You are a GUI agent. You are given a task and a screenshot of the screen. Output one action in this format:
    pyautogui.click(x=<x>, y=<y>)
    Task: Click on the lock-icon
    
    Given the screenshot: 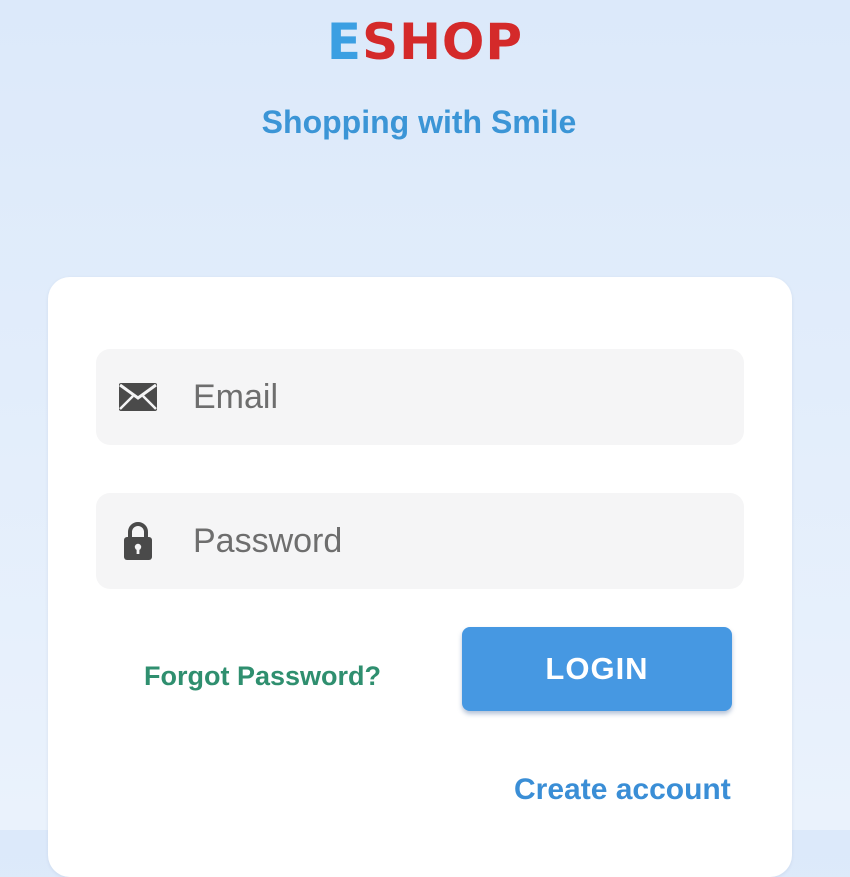 What is the action you would take?
    pyautogui.click(x=138, y=541)
    